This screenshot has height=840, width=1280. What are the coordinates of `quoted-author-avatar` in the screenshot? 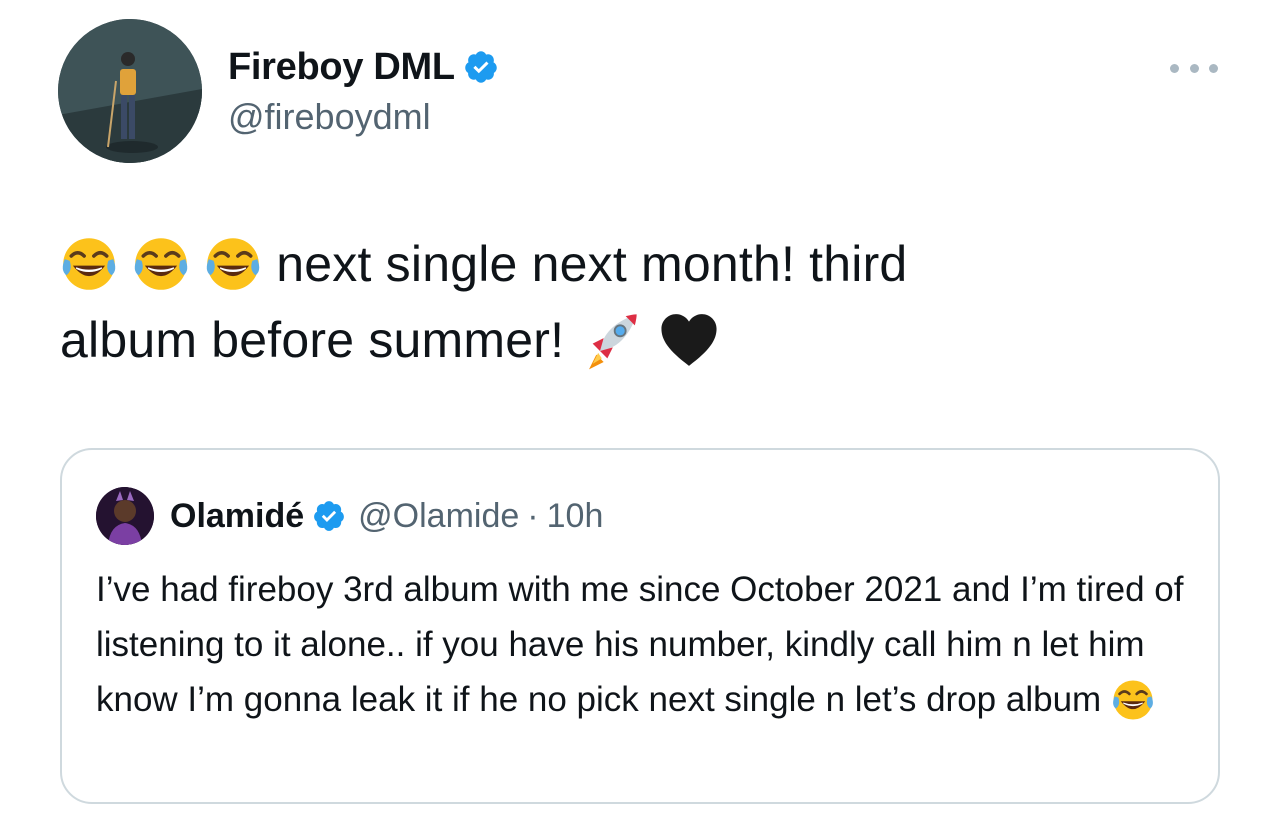 It's located at (125, 516).